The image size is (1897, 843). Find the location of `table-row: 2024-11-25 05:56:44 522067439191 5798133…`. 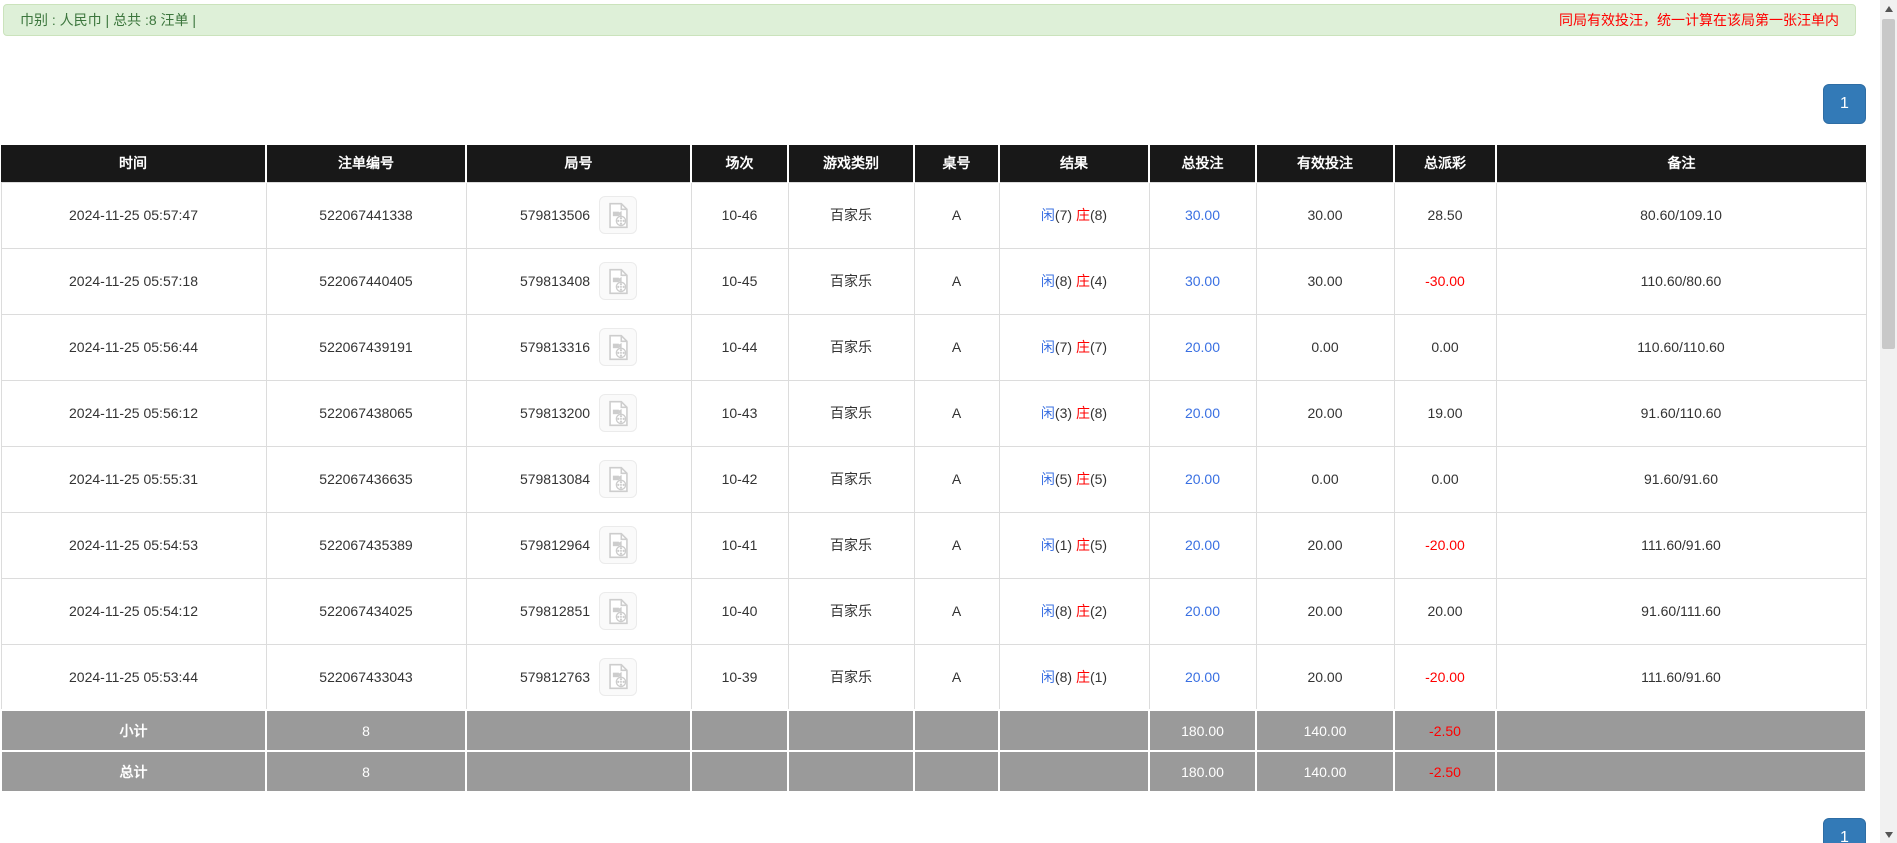

table-row: 2024-11-25 05:56:44 522067439191 5798133… is located at coordinates (933, 347).